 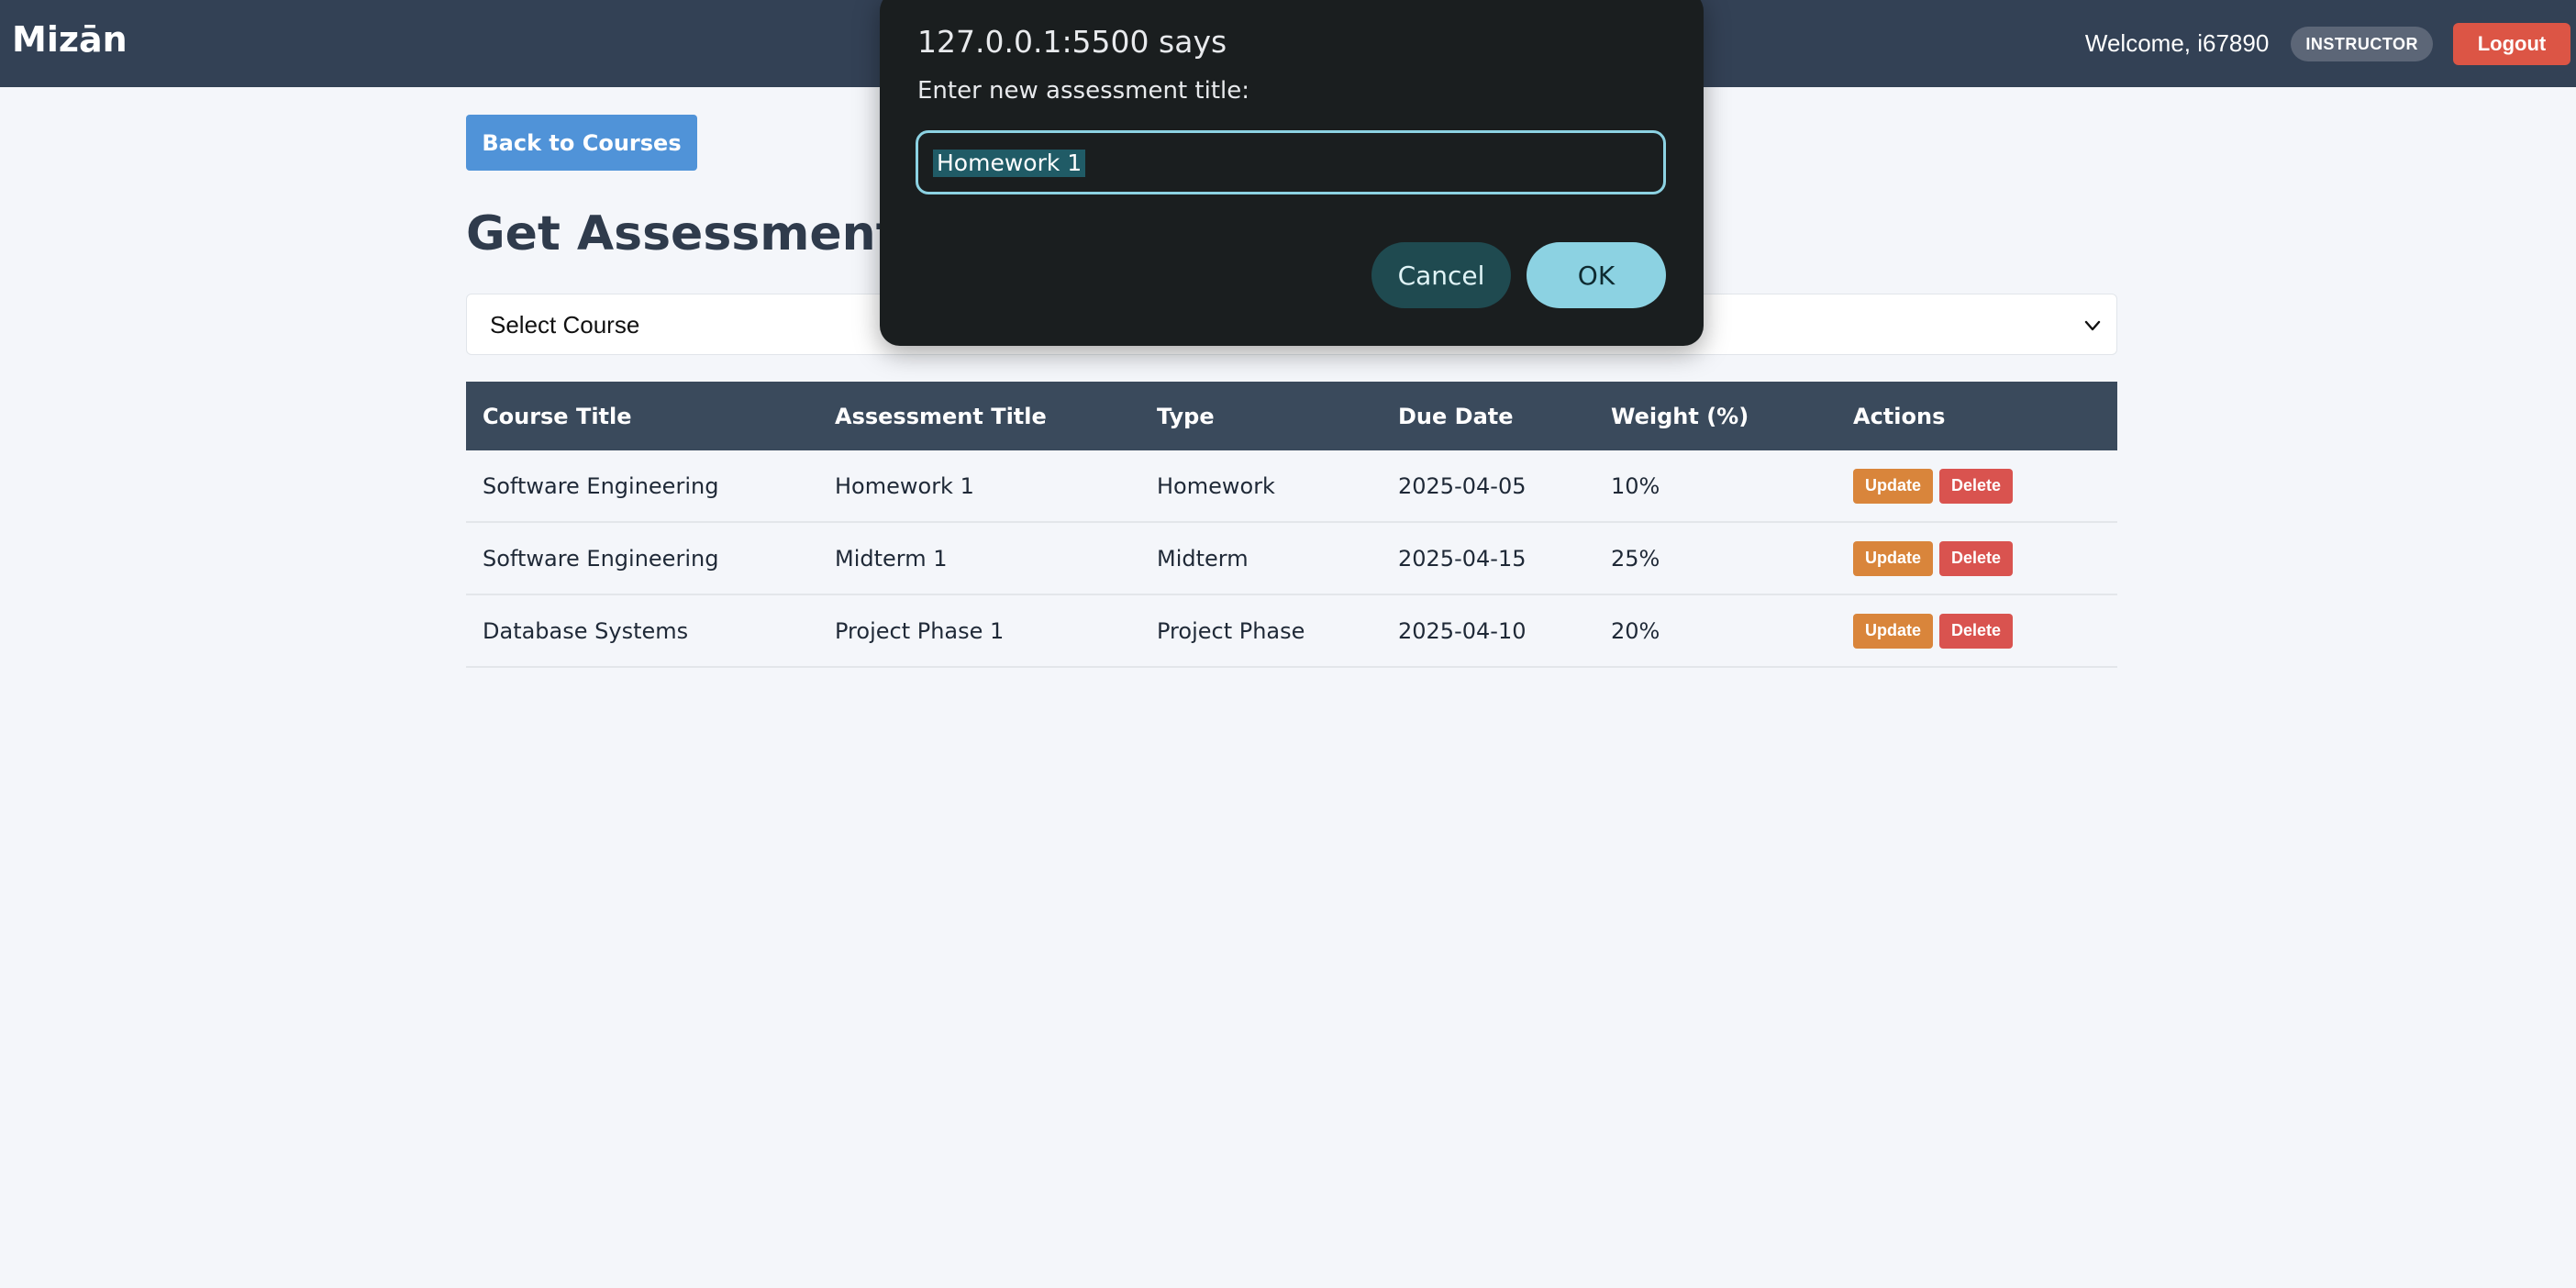 I want to click on cell-type: Homework, so click(x=1261, y=486).